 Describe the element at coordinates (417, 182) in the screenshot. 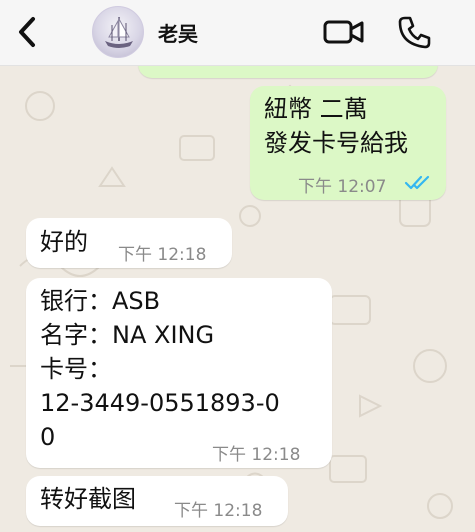

I see `double-check-icon` at that location.